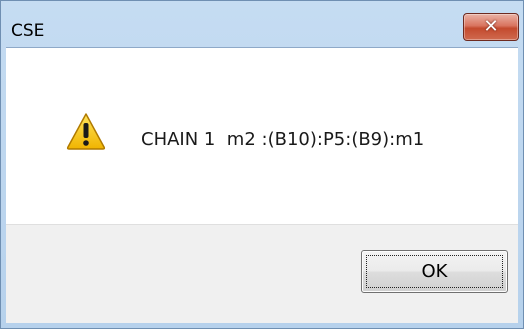 The height and width of the screenshot is (329, 524). I want to click on close-button: ✕, so click(491, 27).